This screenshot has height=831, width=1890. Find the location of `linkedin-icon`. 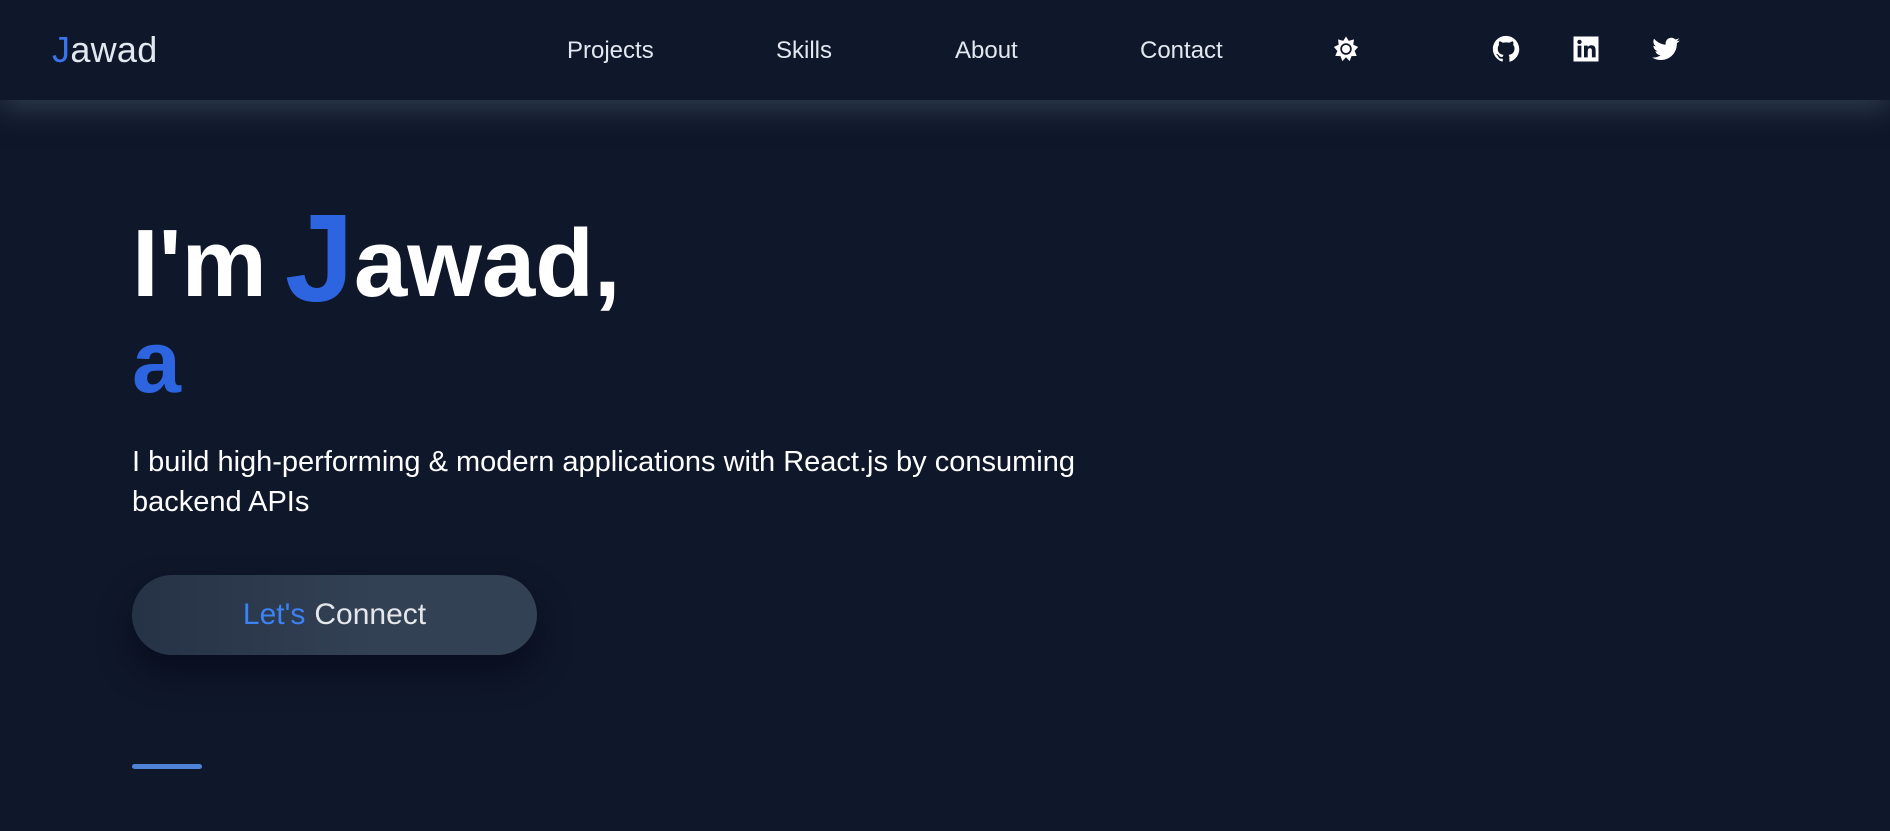

linkedin-icon is located at coordinates (1586, 49).